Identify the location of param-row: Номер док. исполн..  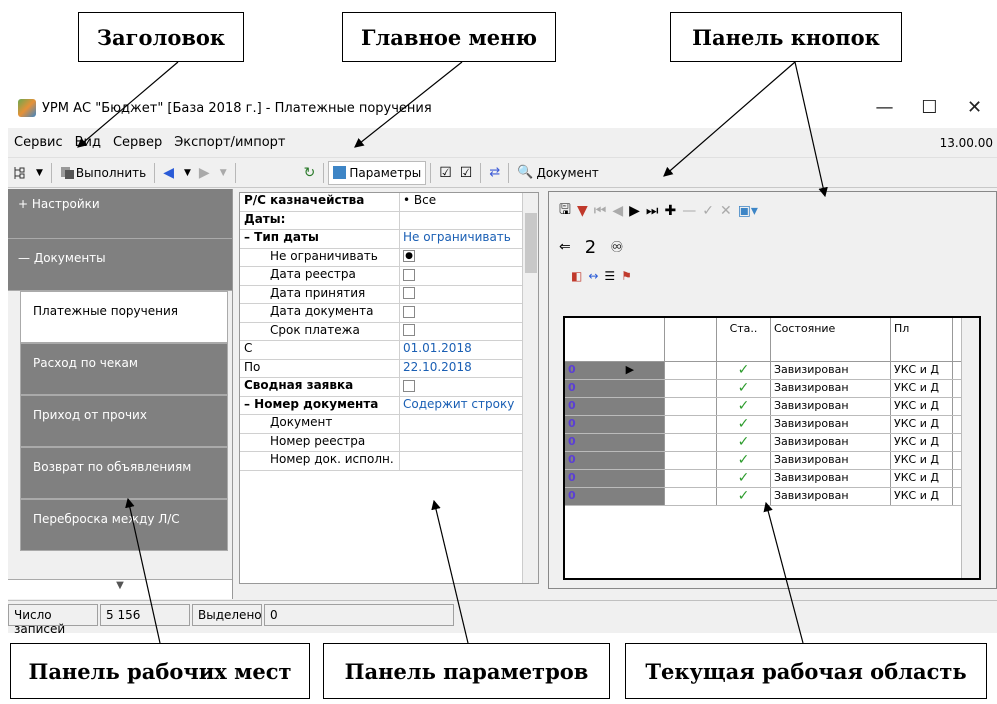
(389, 461).